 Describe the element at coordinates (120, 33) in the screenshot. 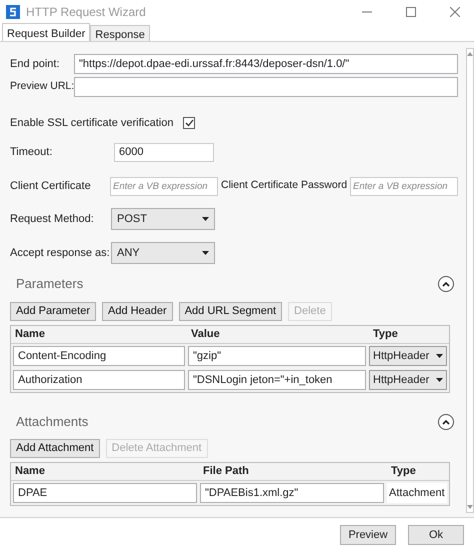

I see `tab: Response` at that location.